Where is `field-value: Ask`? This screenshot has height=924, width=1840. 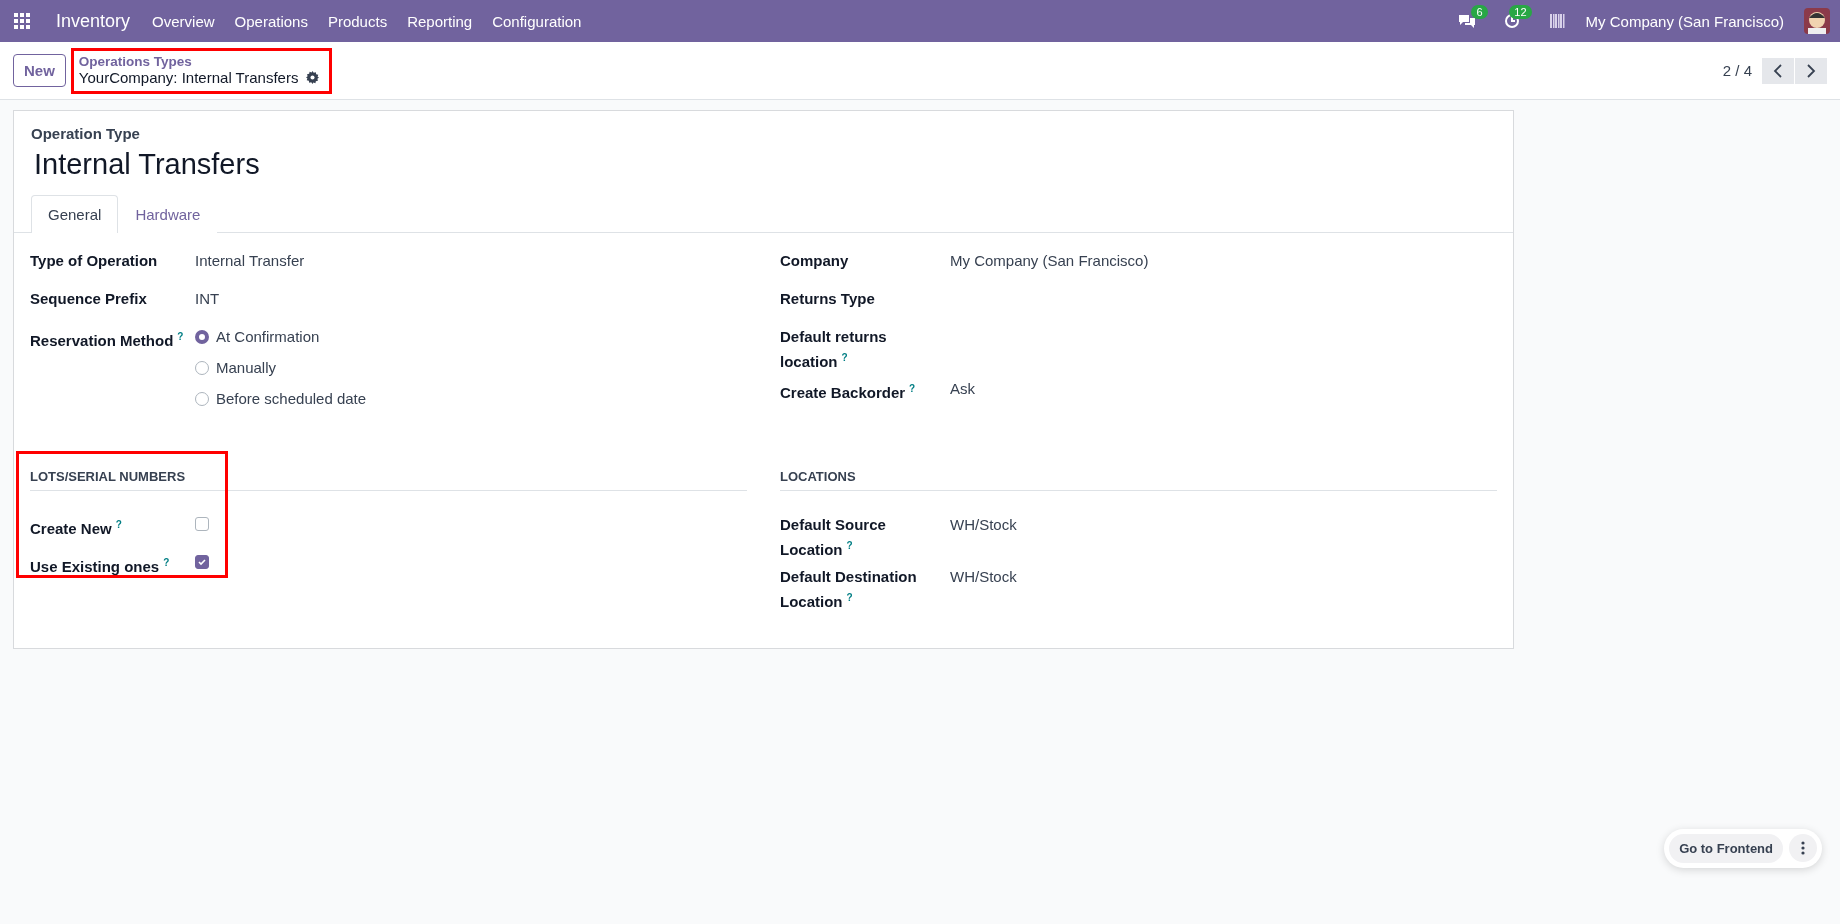
field-value: Ask is located at coordinates (963, 389).